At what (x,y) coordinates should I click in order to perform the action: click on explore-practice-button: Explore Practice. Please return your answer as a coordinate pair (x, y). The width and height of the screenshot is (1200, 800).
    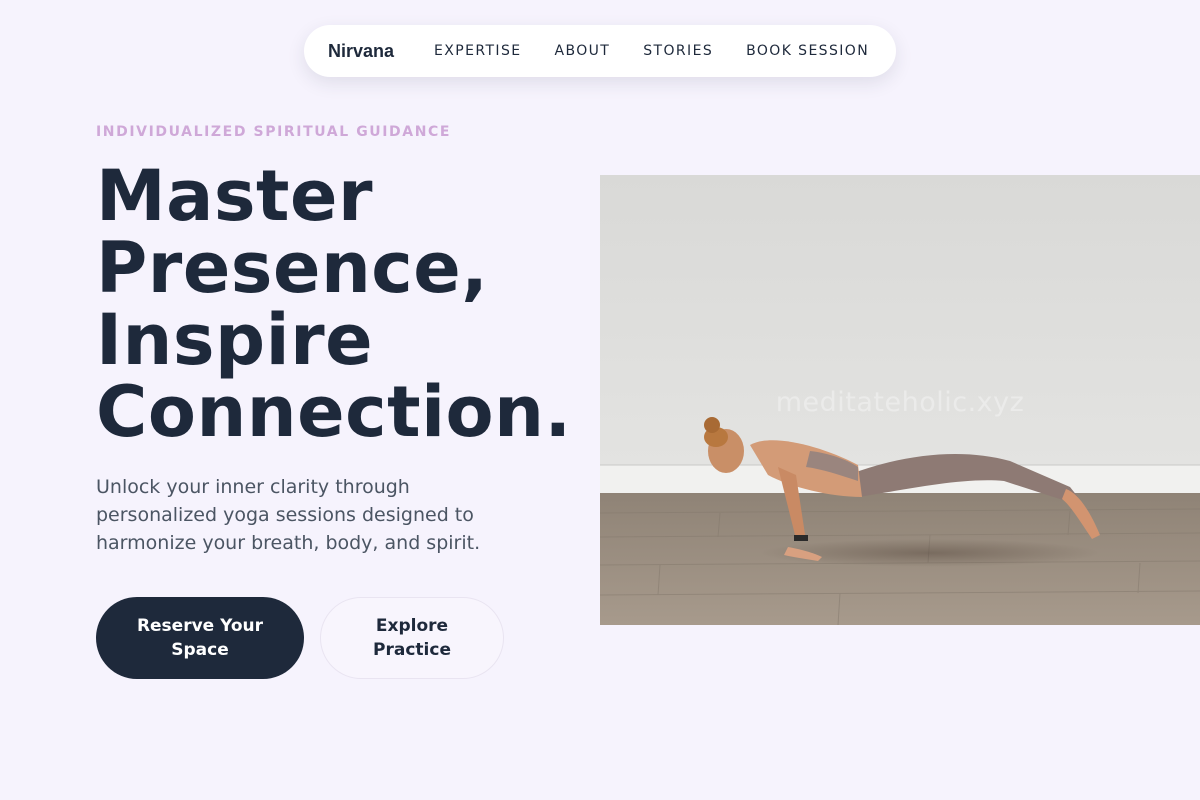
    Looking at the image, I should click on (412, 638).